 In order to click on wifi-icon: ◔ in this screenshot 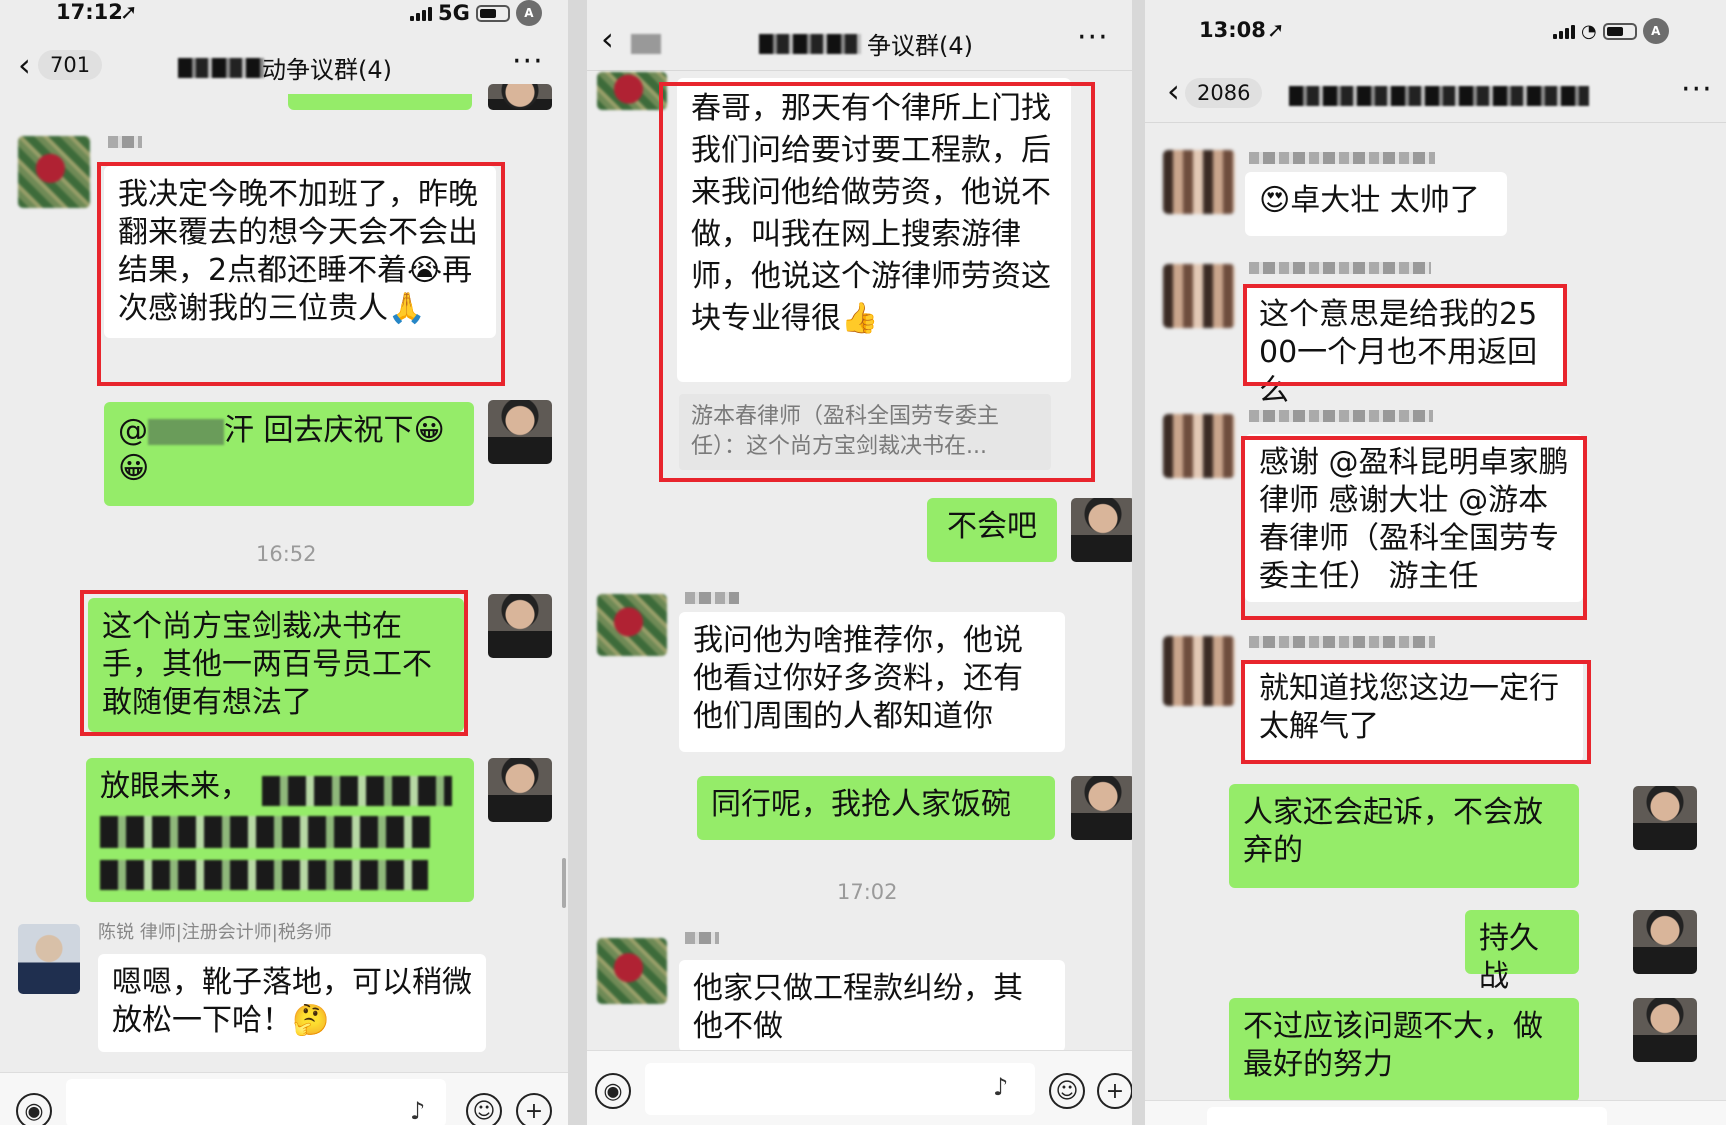, I will do `click(1589, 31)`.